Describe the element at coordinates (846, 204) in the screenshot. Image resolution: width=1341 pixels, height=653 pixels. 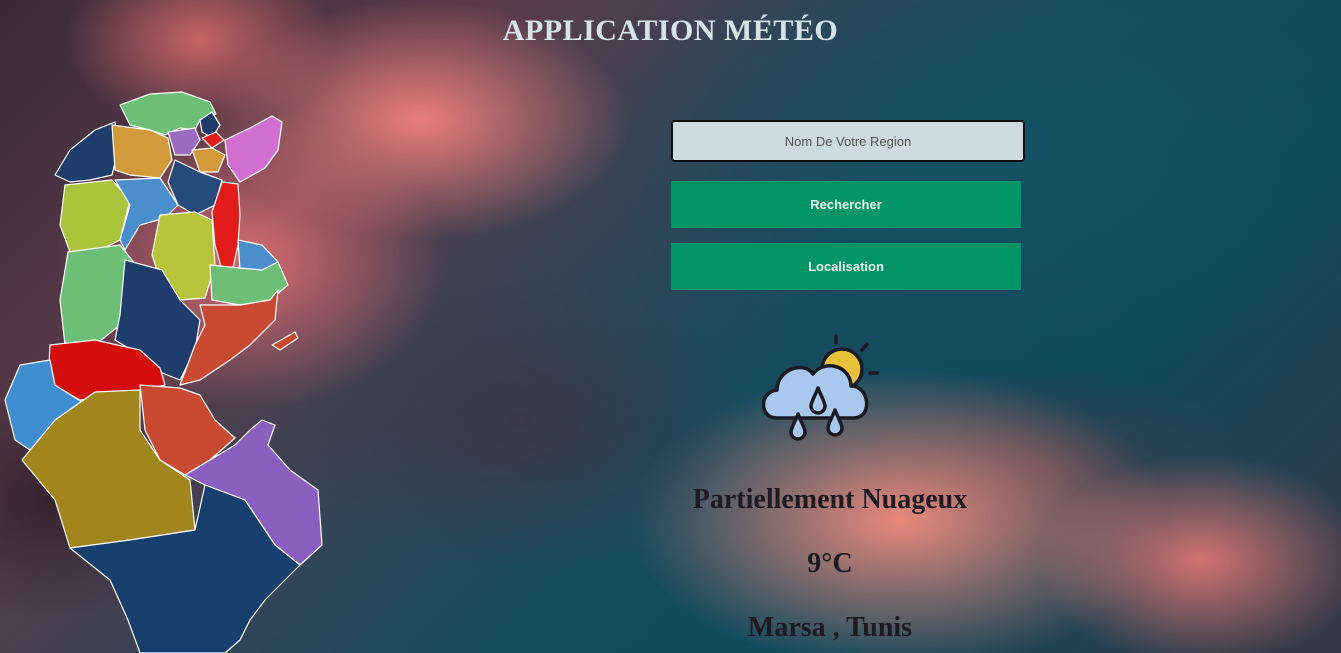
I see `search-button: Rechercher` at that location.